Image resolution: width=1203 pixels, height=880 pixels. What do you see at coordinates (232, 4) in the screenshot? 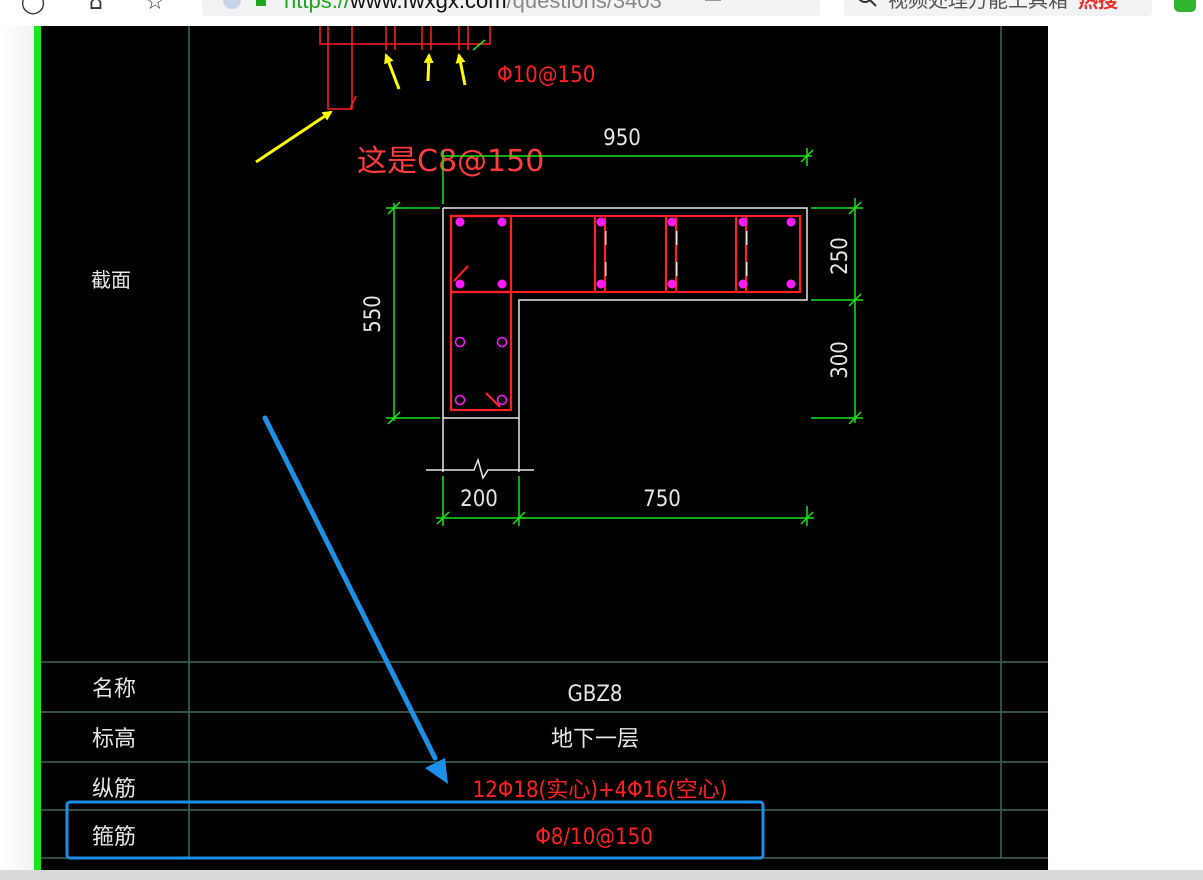
I see `site-security-icon` at bounding box center [232, 4].